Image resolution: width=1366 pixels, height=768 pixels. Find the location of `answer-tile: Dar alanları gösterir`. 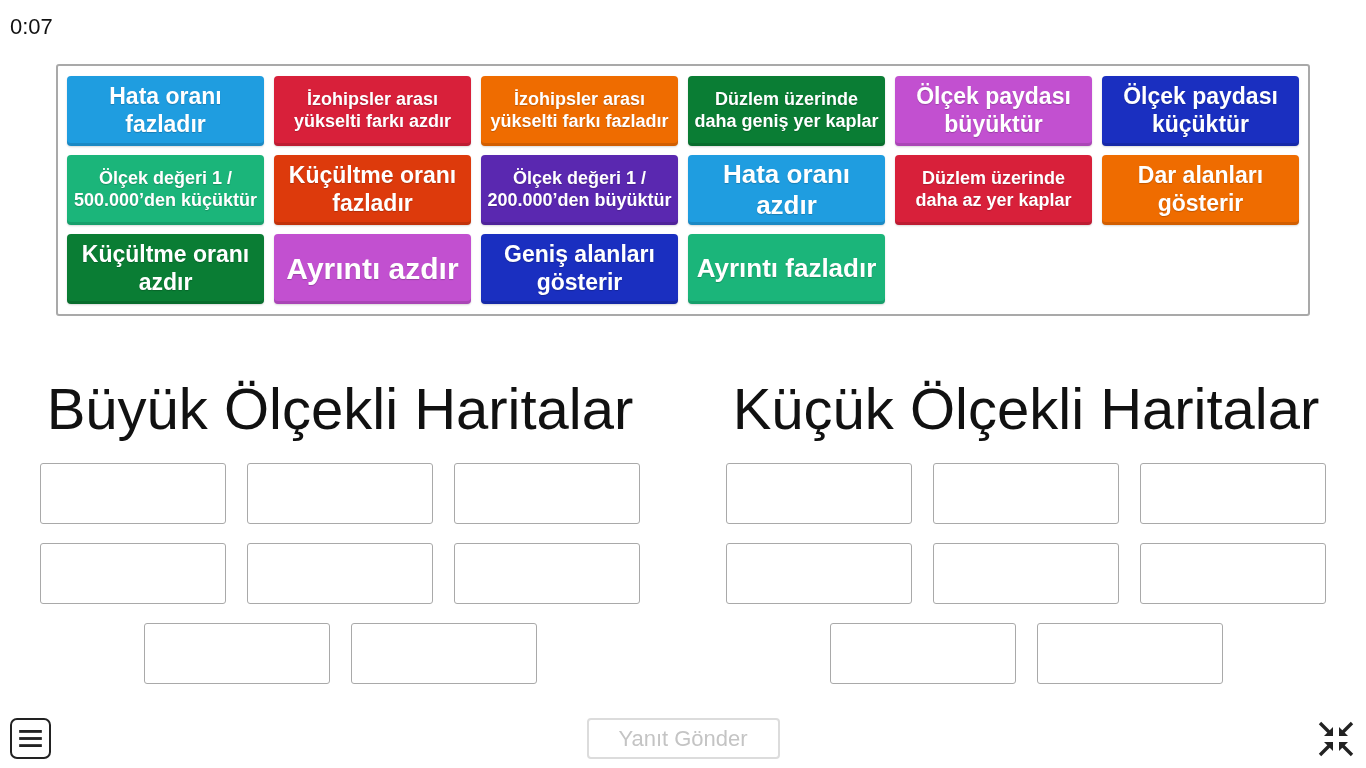

answer-tile: Dar alanları gösterir is located at coordinates (1200, 190).